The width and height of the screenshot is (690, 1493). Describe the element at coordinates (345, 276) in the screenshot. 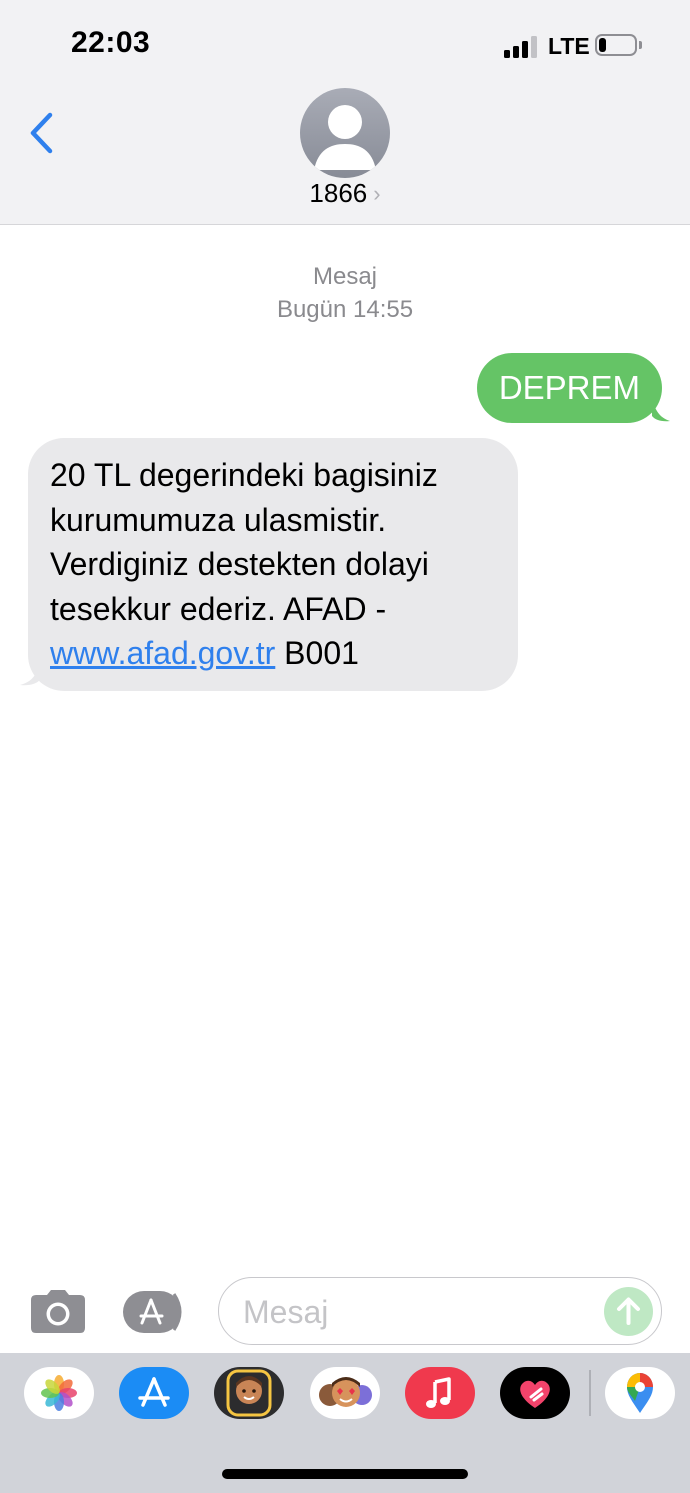

I see `message-service-label: Mesaj` at that location.